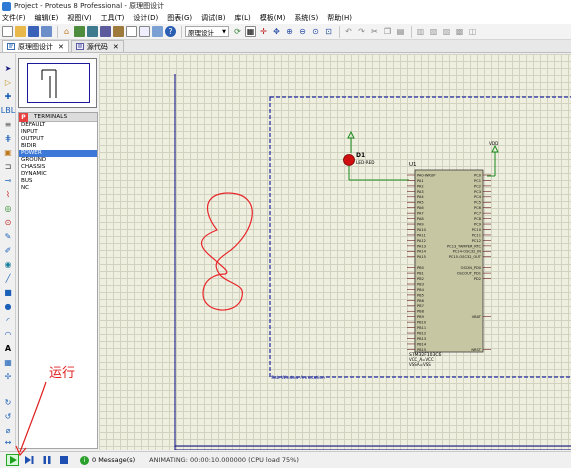 This screenshot has width=571, height=468. Describe the element at coordinates (387, 31) in the screenshot. I see `copy-icon: ❐` at that location.